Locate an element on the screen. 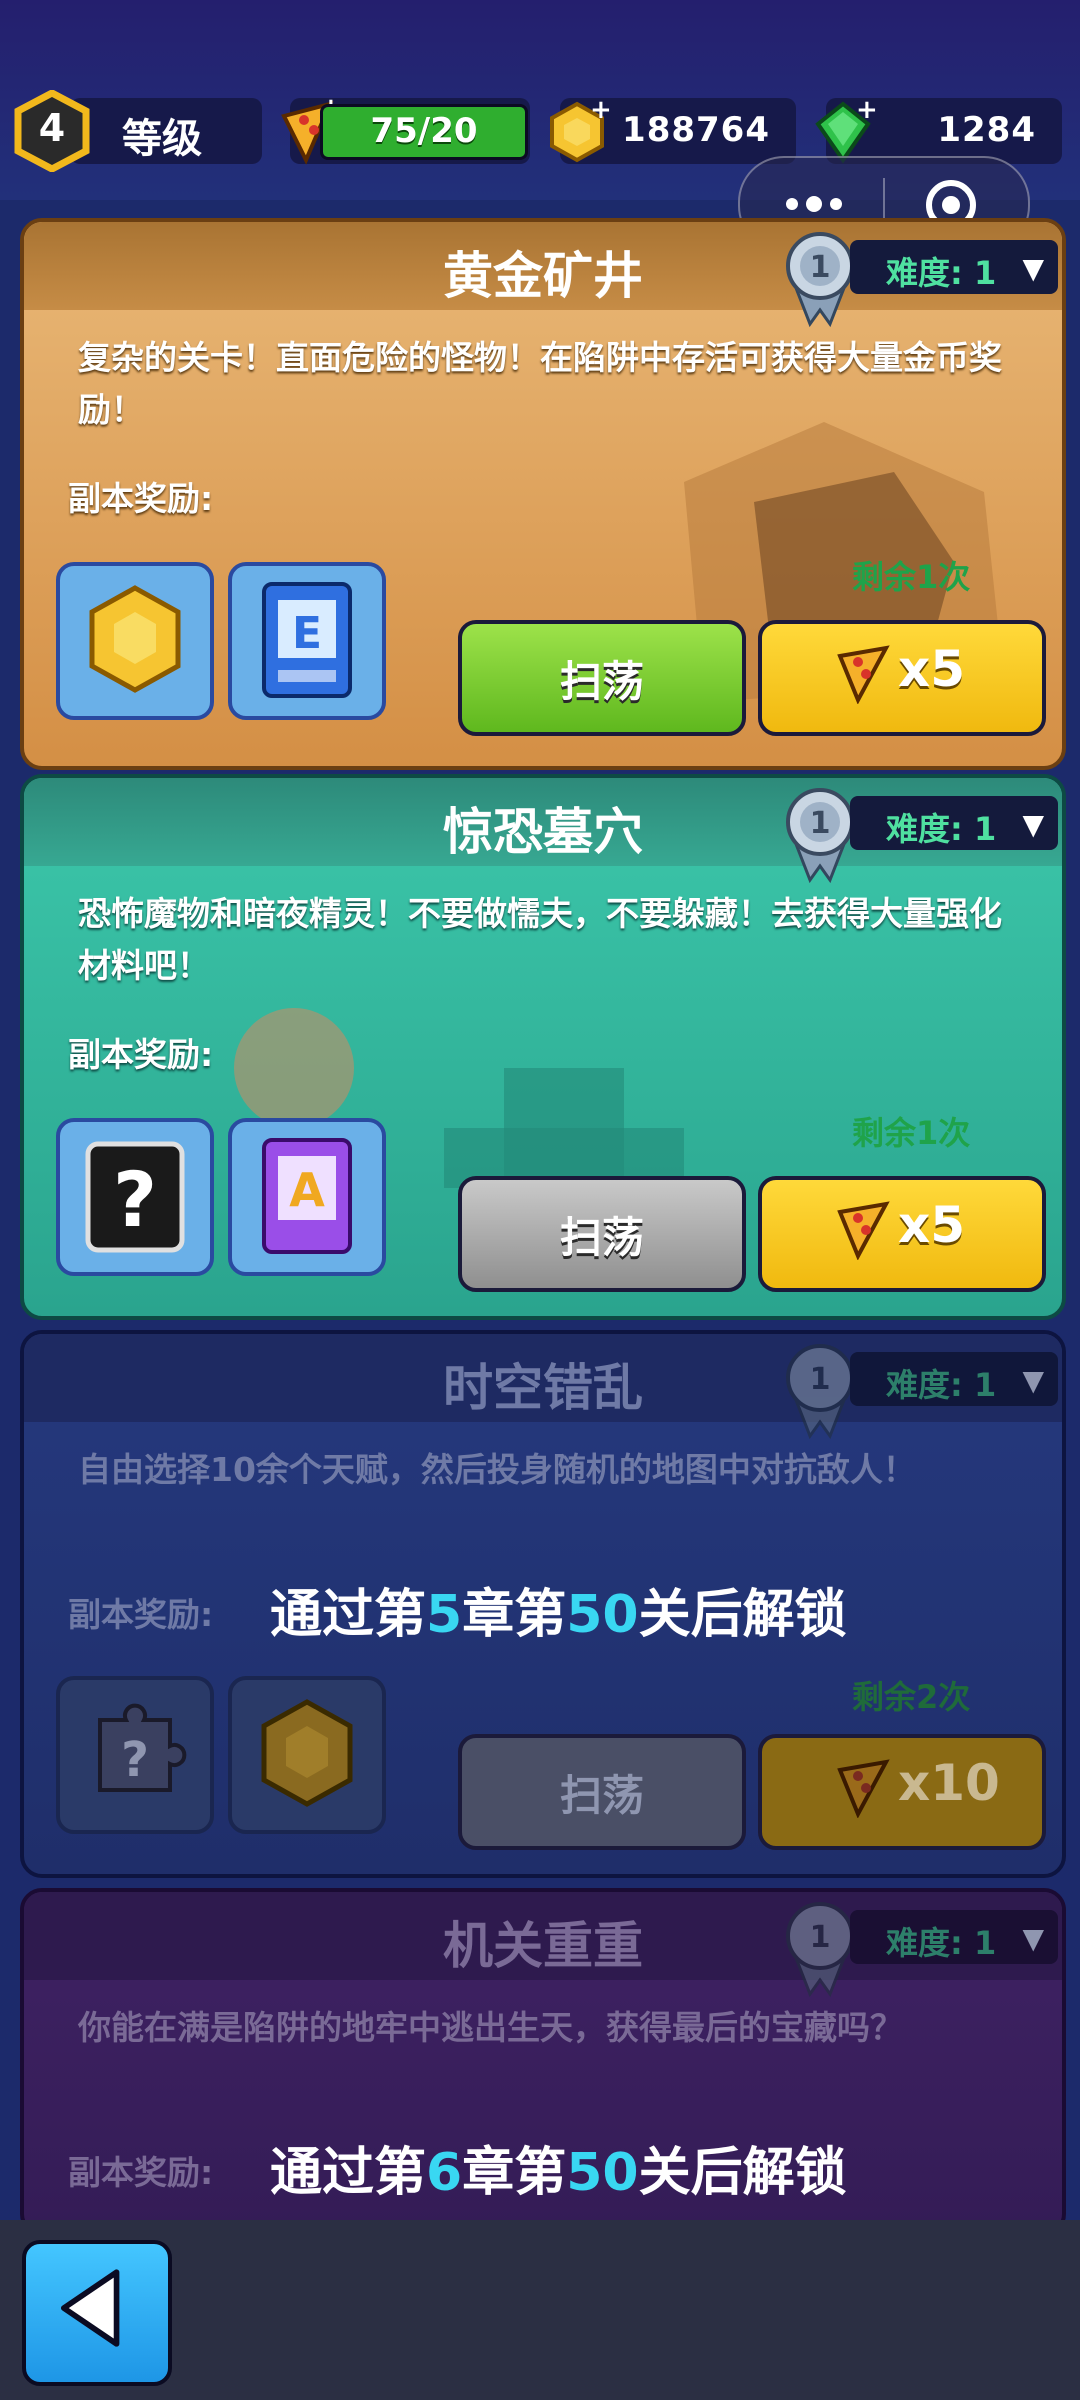 The image size is (1080, 2400). puzzle-icon: ? is located at coordinates (142, 1747).